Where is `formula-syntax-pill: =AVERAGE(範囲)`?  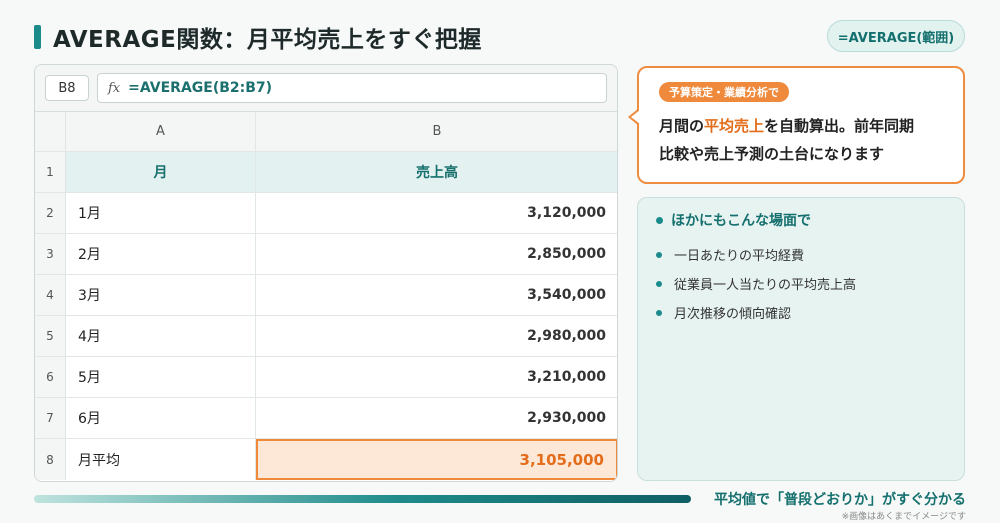
formula-syntax-pill: =AVERAGE(範囲) is located at coordinates (896, 36).